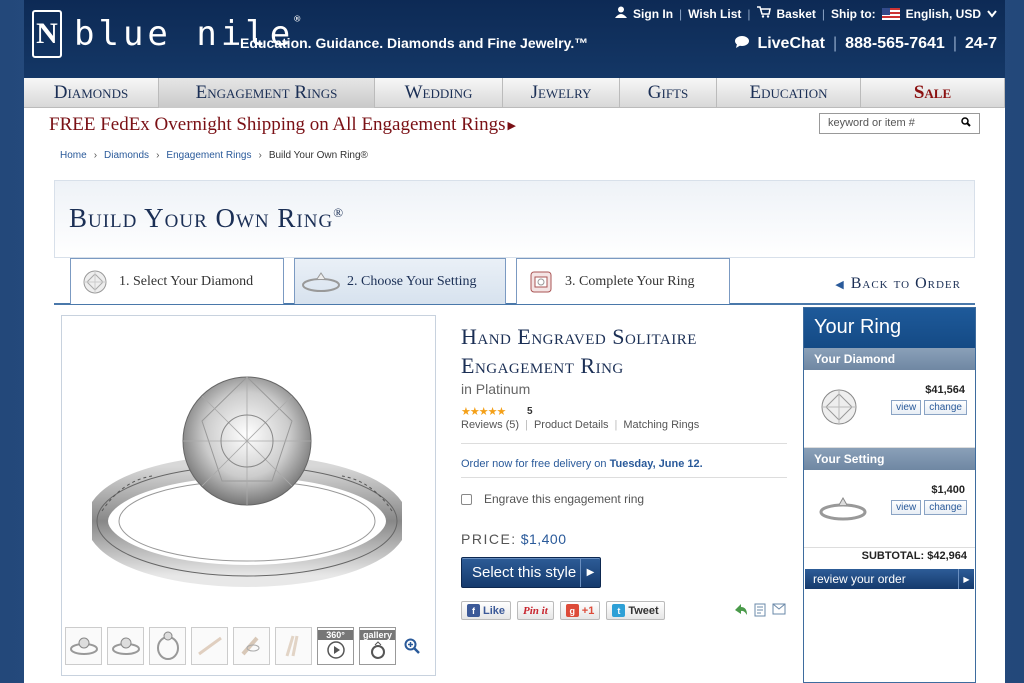 The image size is (1024, 683). What do you see at coordinates (992, 14) in the screenshot?
I see `chevron-down-icon` at bounding box center [992, 14].